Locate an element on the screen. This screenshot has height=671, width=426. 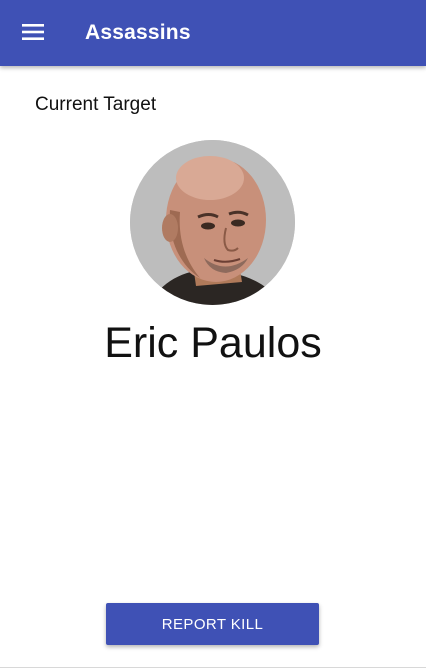
menu-button is located at coordinates (33, 34).